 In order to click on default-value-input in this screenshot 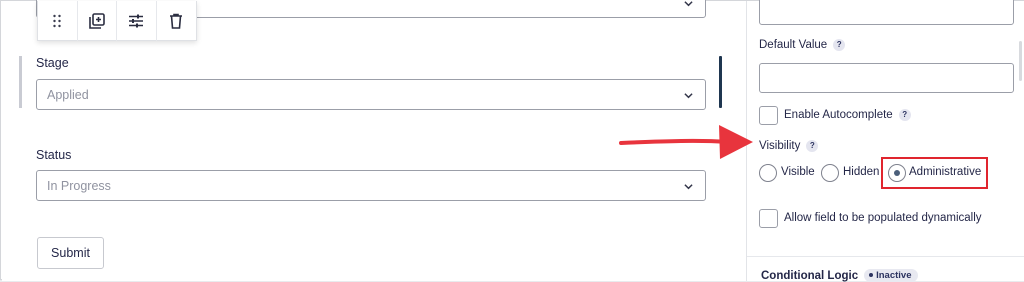, I will do `click(886, 78)`.